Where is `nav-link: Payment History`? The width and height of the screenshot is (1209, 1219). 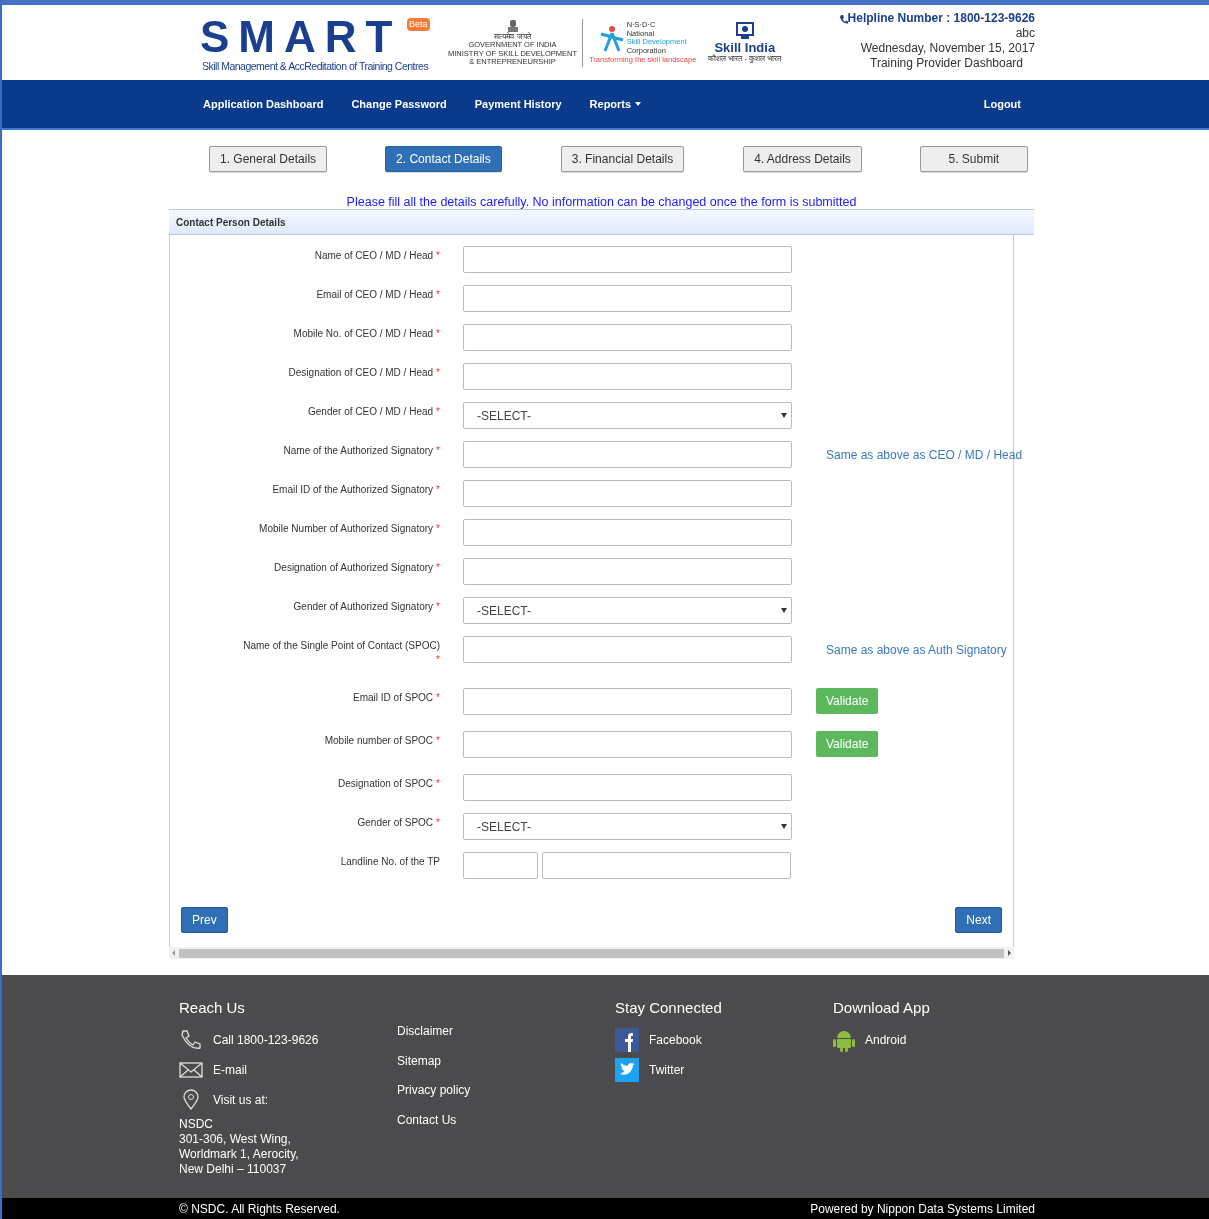
nav-link: Payment History is located at coordinates (518, 104).